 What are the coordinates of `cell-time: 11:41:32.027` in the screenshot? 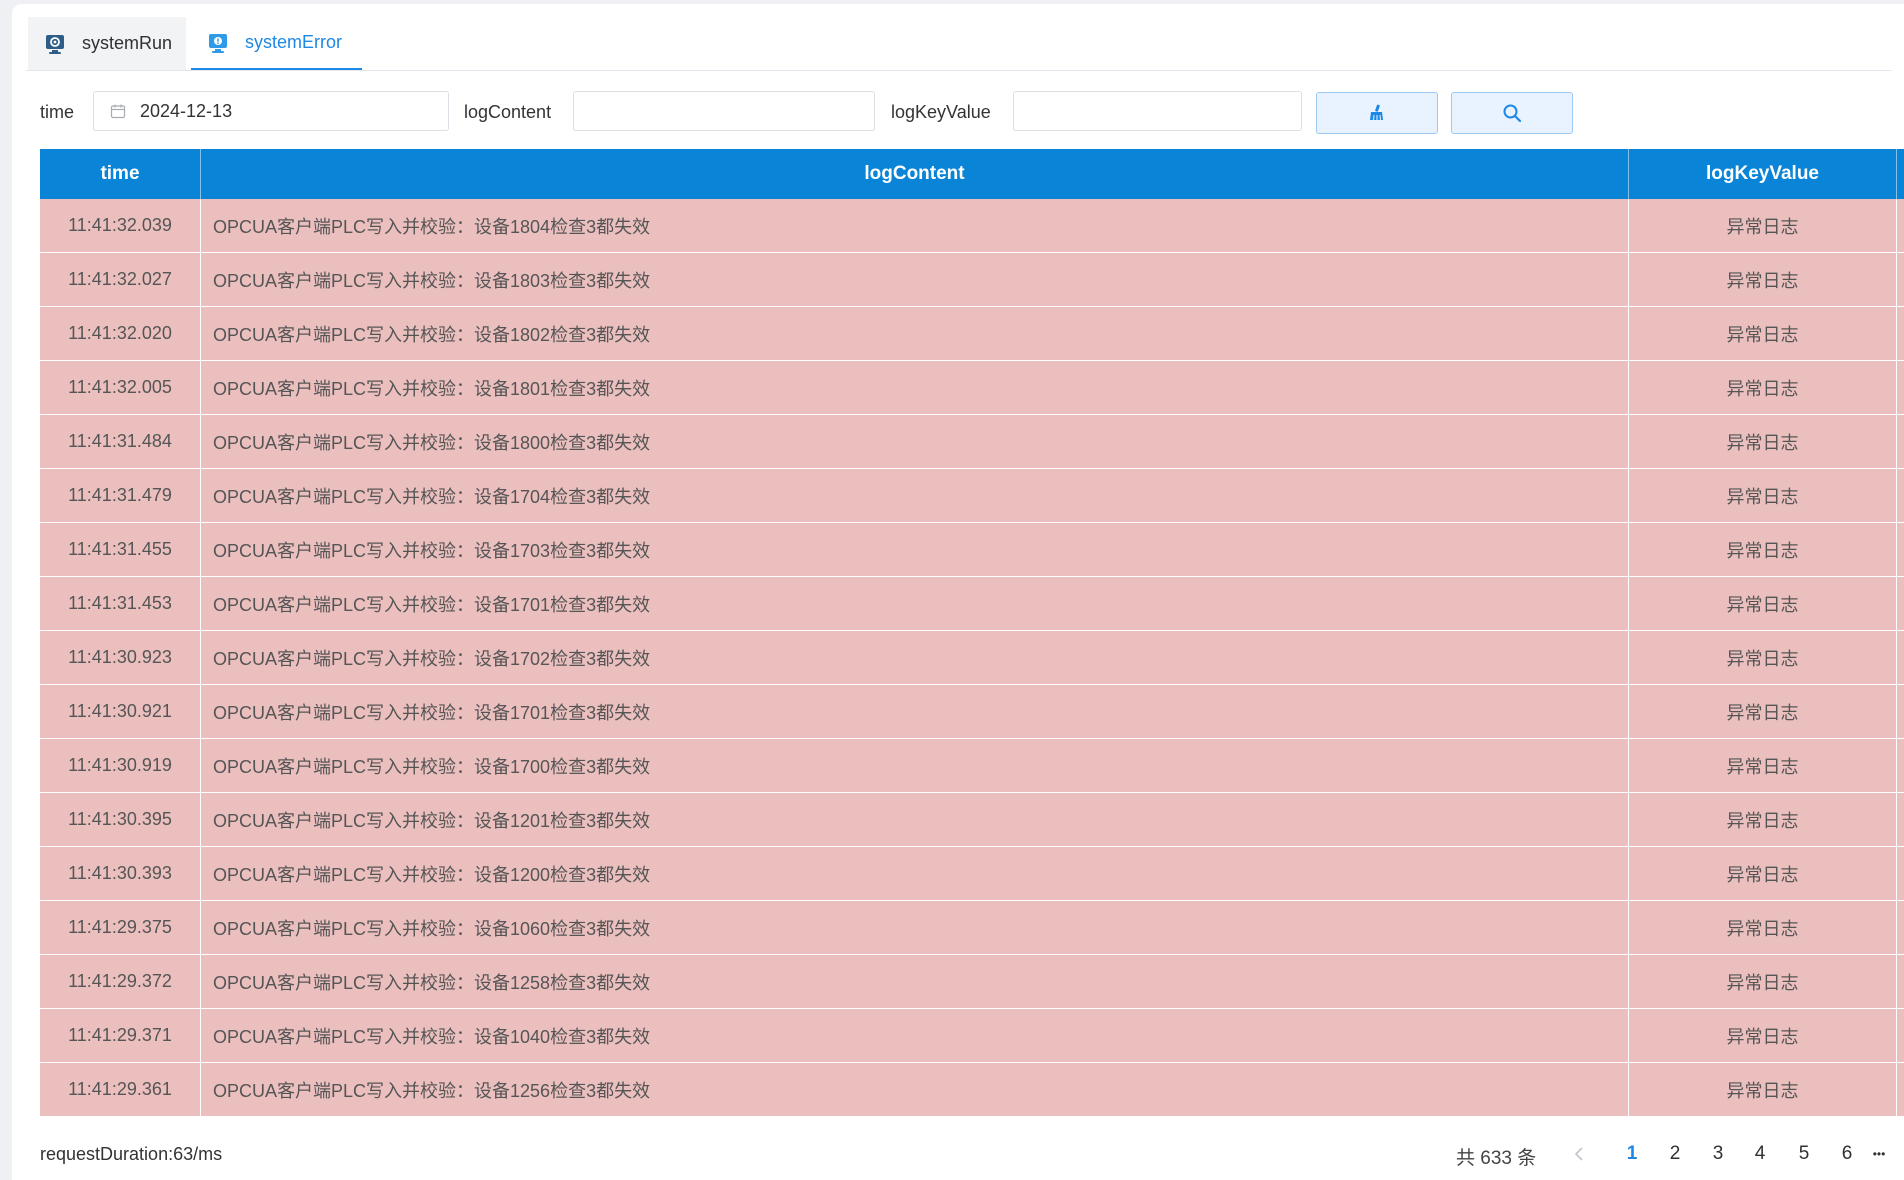 It's located at (120, 279).